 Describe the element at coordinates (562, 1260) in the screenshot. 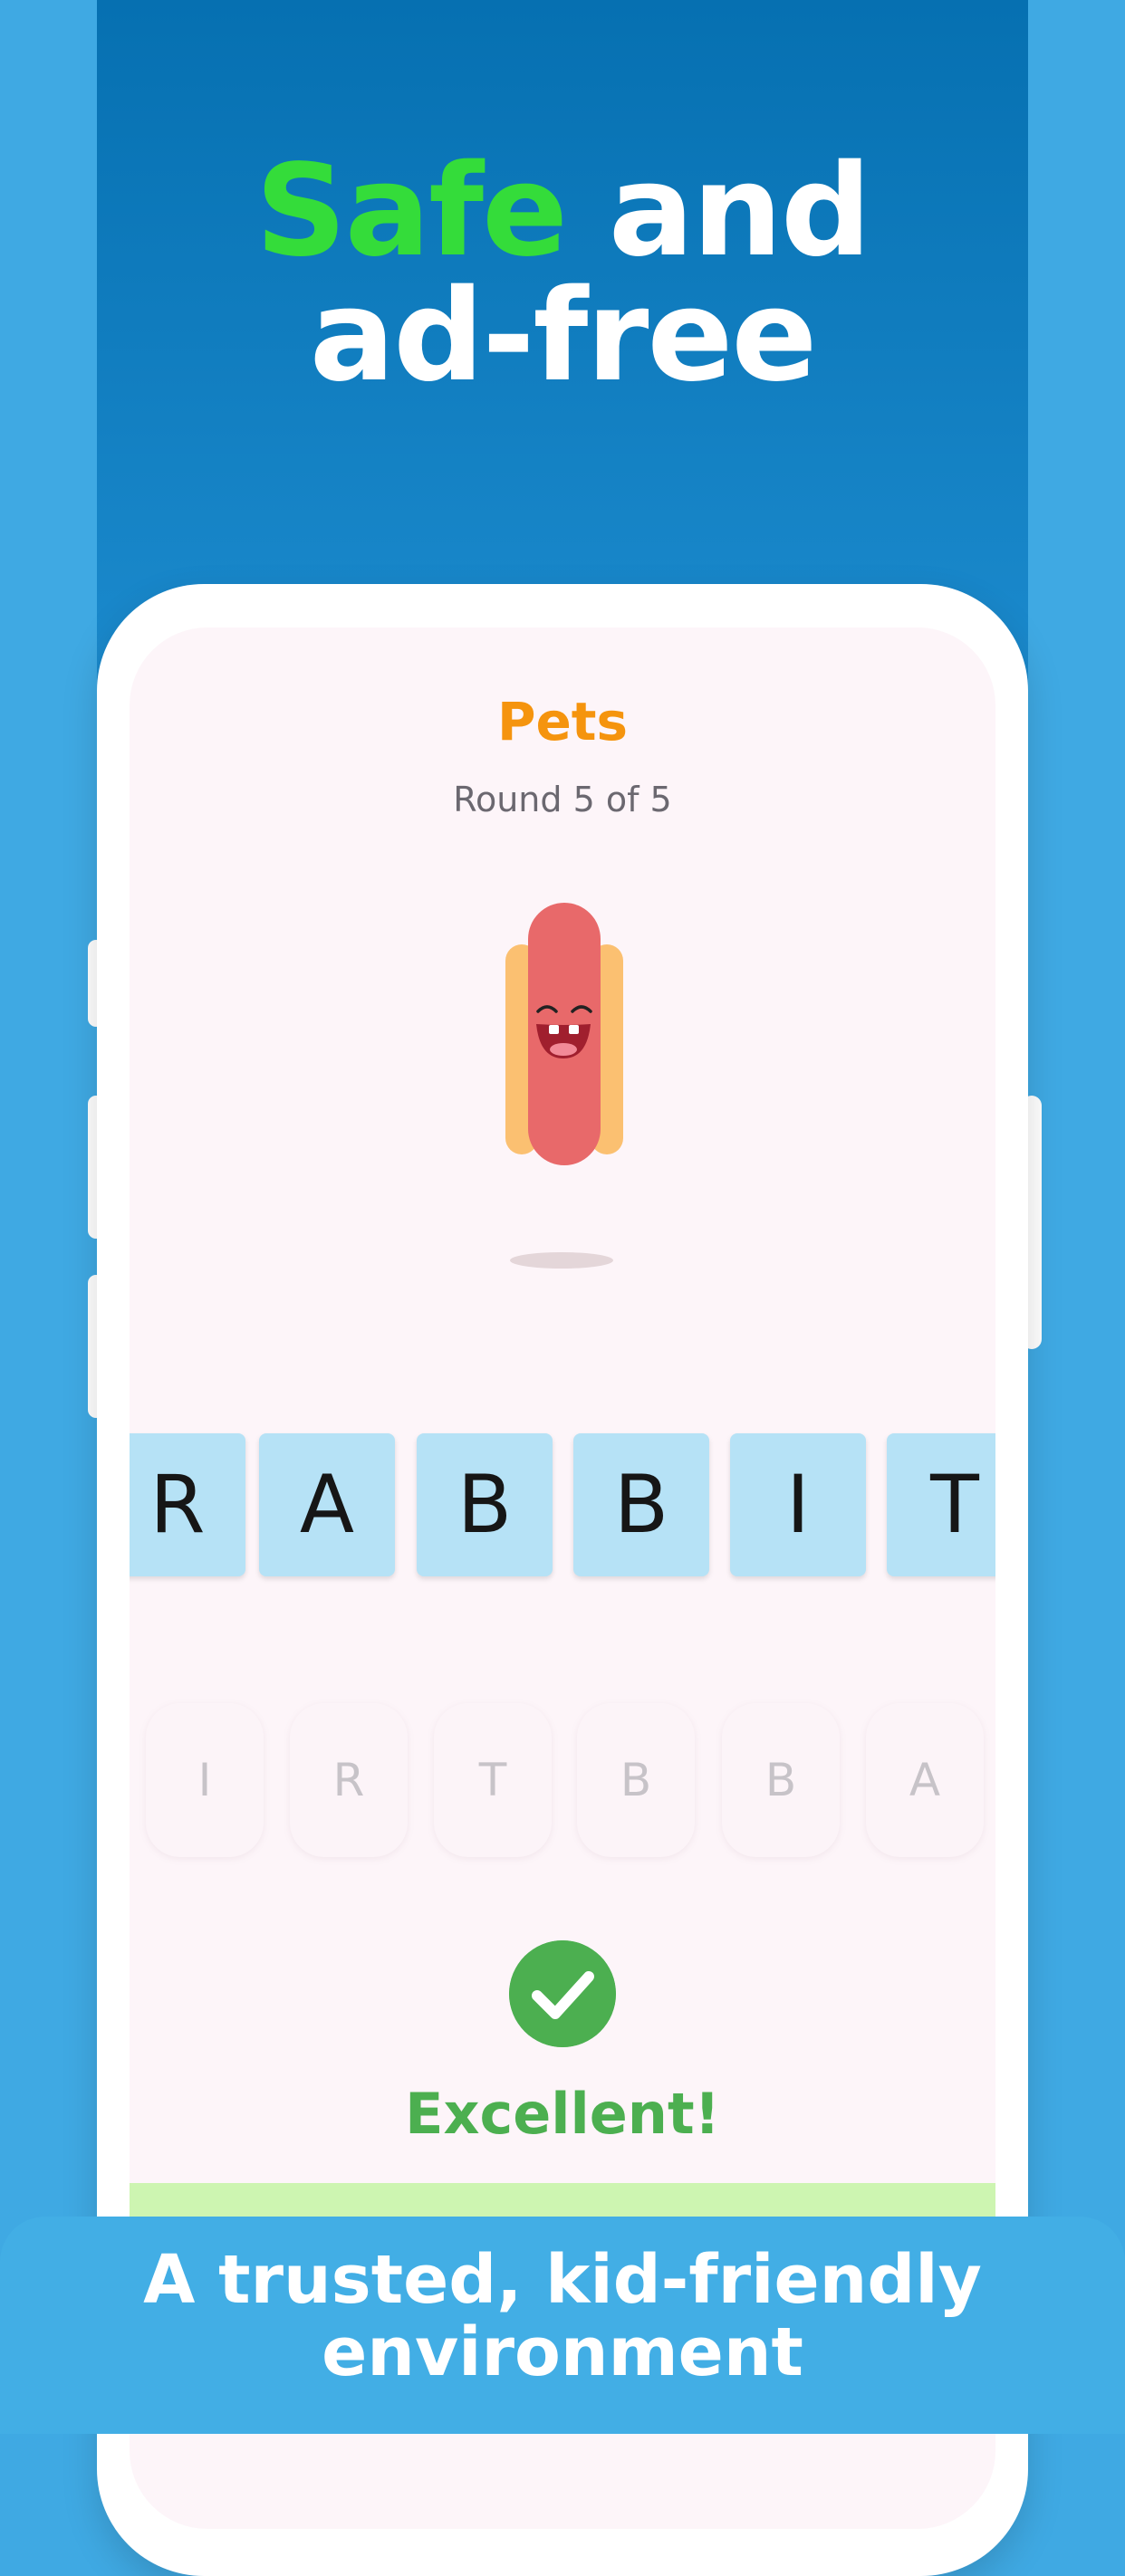

I see `mascot-shadow` at that location.